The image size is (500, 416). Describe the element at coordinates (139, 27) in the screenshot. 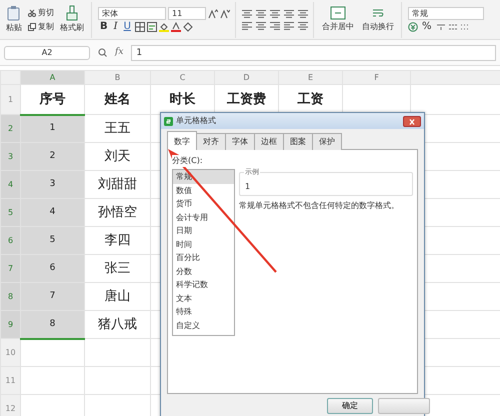

I see `border-icon` at that location.